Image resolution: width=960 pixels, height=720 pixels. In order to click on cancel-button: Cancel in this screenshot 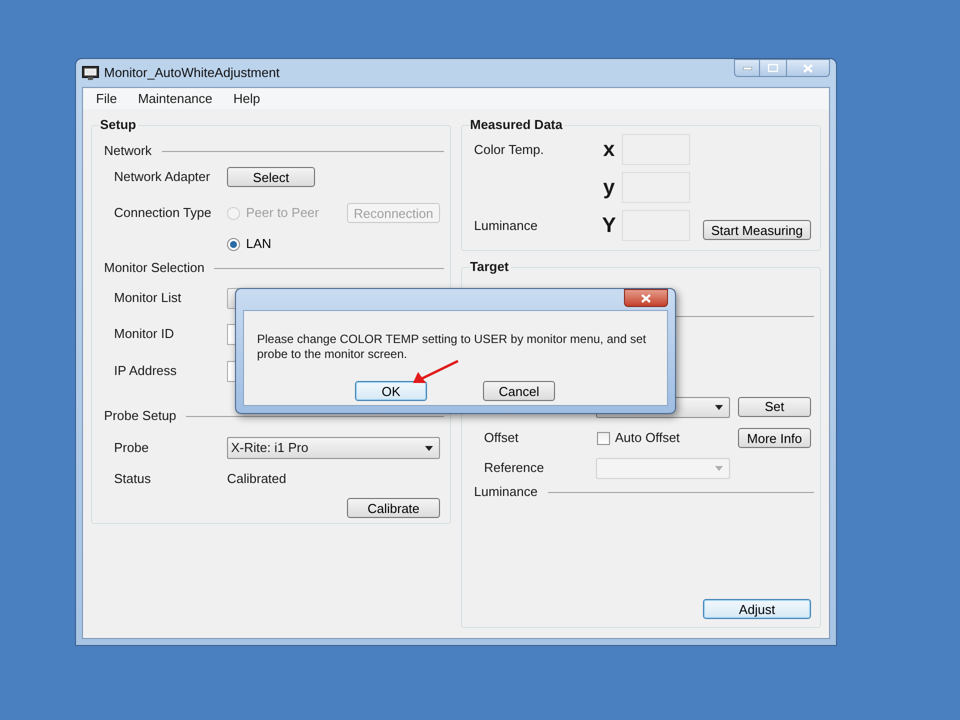, I will do `click(519, 391)`.